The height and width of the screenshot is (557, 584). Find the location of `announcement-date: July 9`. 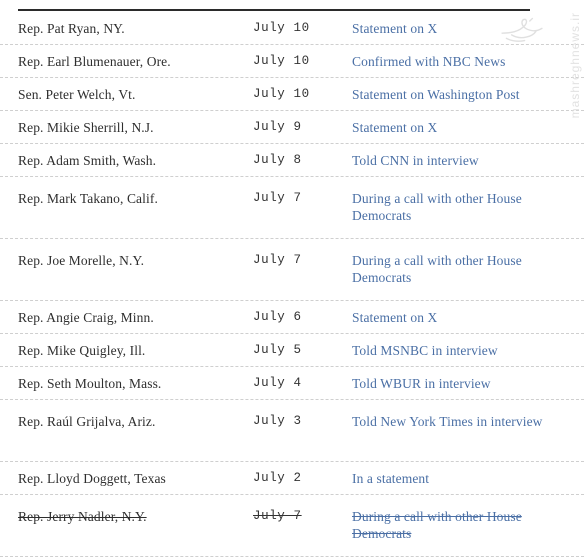

announcement-date: July 9 is located at coordinates (277, 127).